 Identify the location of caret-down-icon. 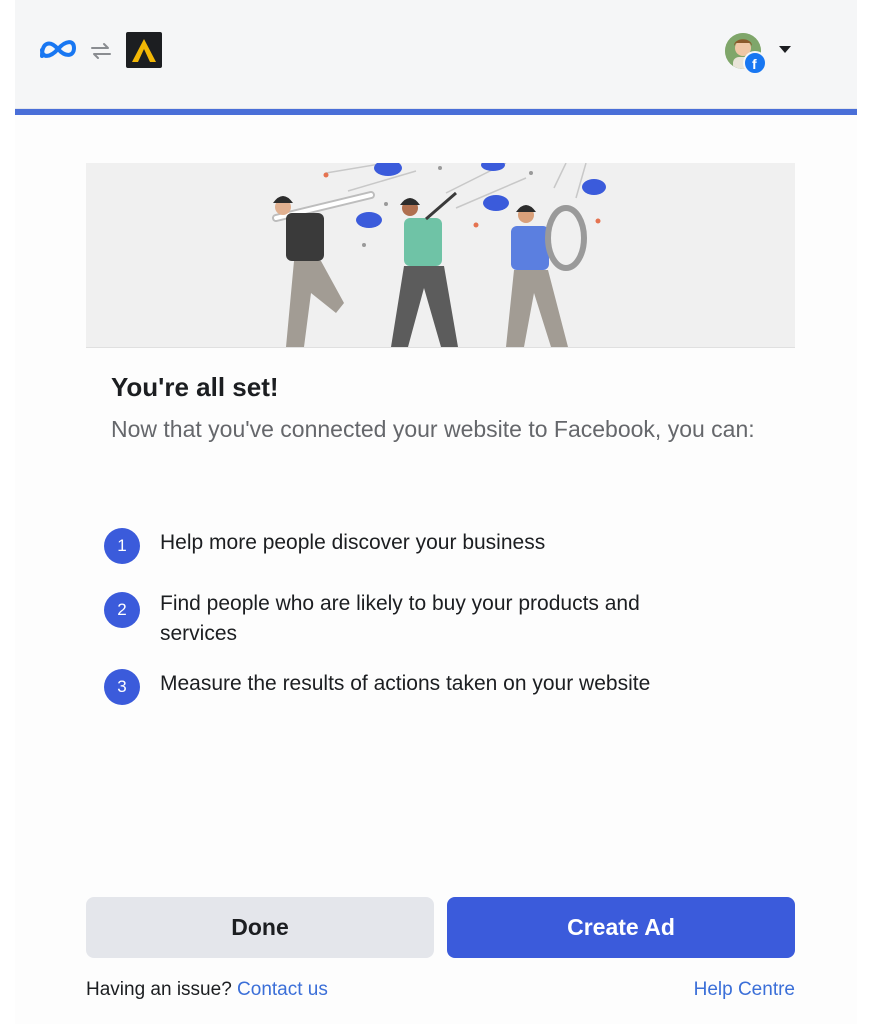
(785, 49).